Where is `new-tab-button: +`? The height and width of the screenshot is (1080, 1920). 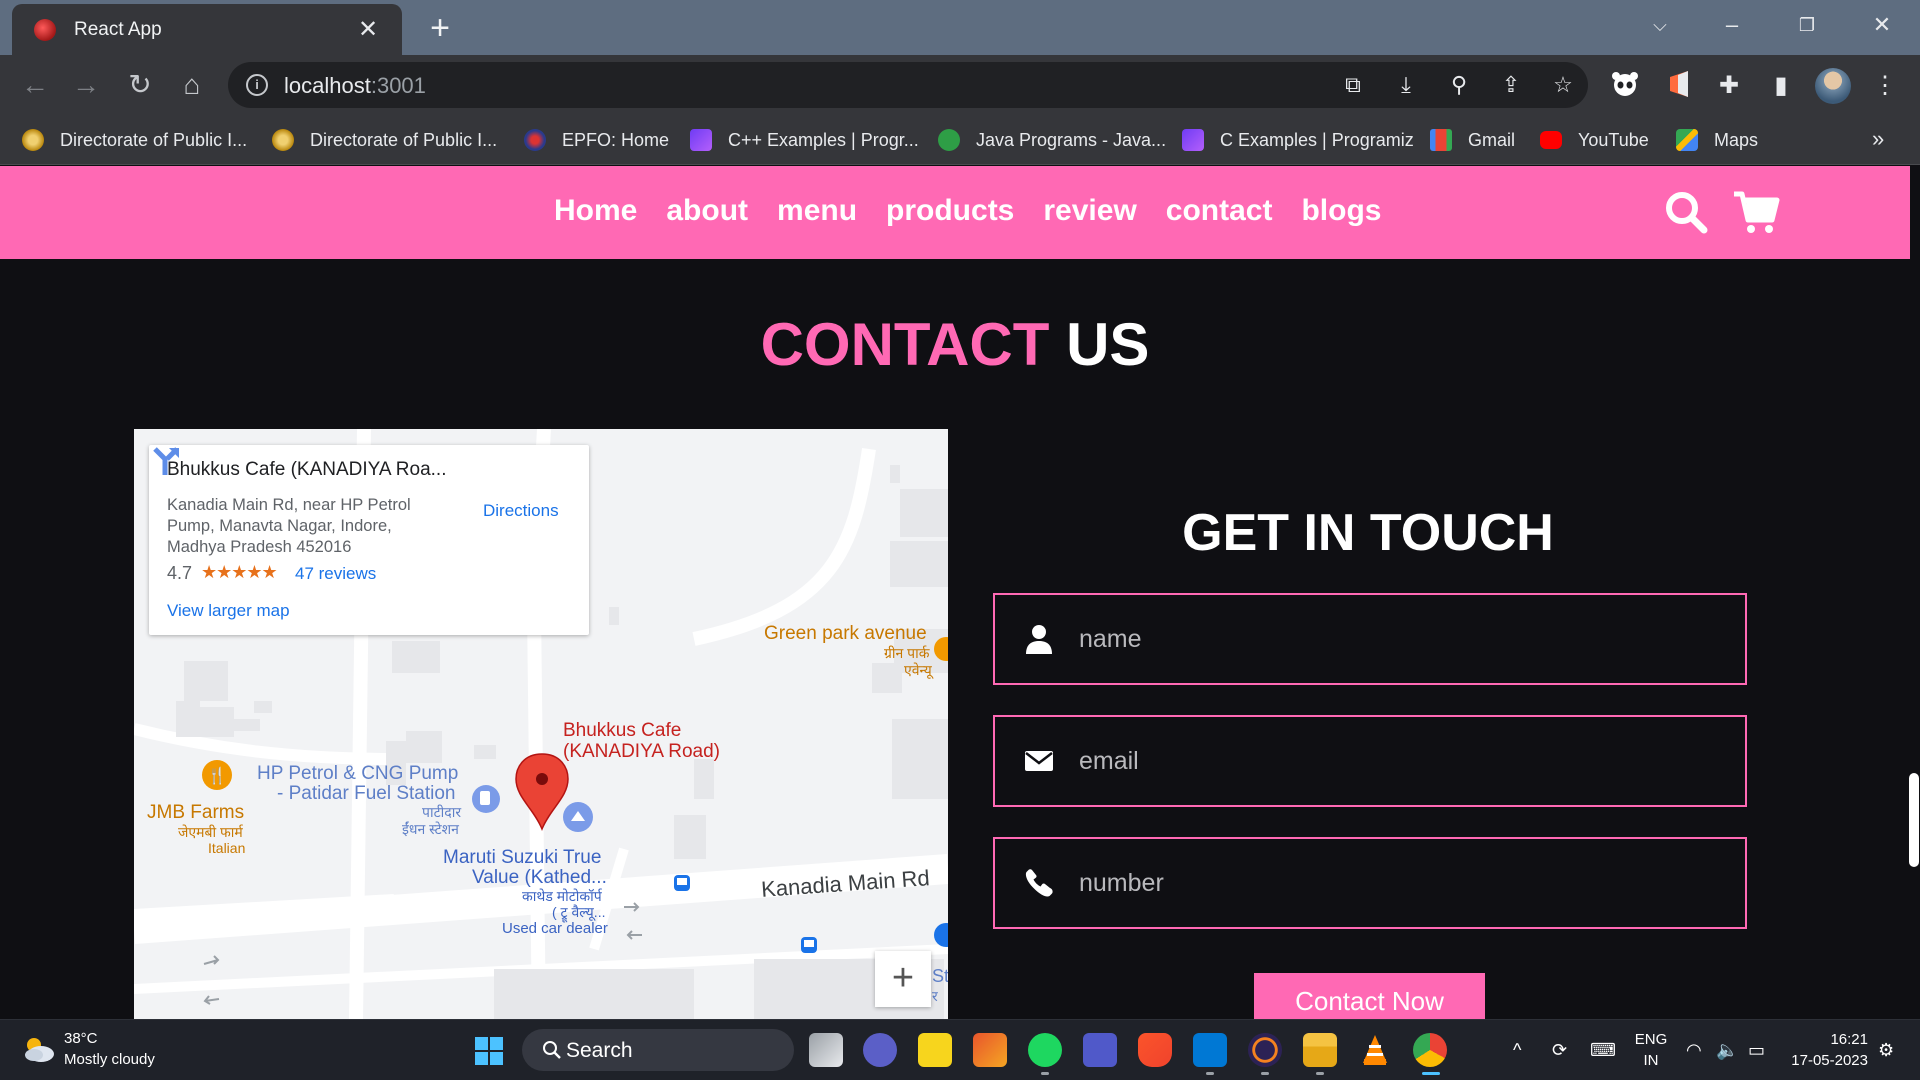 new-tab-button: + is located at coordinates (440, 28).